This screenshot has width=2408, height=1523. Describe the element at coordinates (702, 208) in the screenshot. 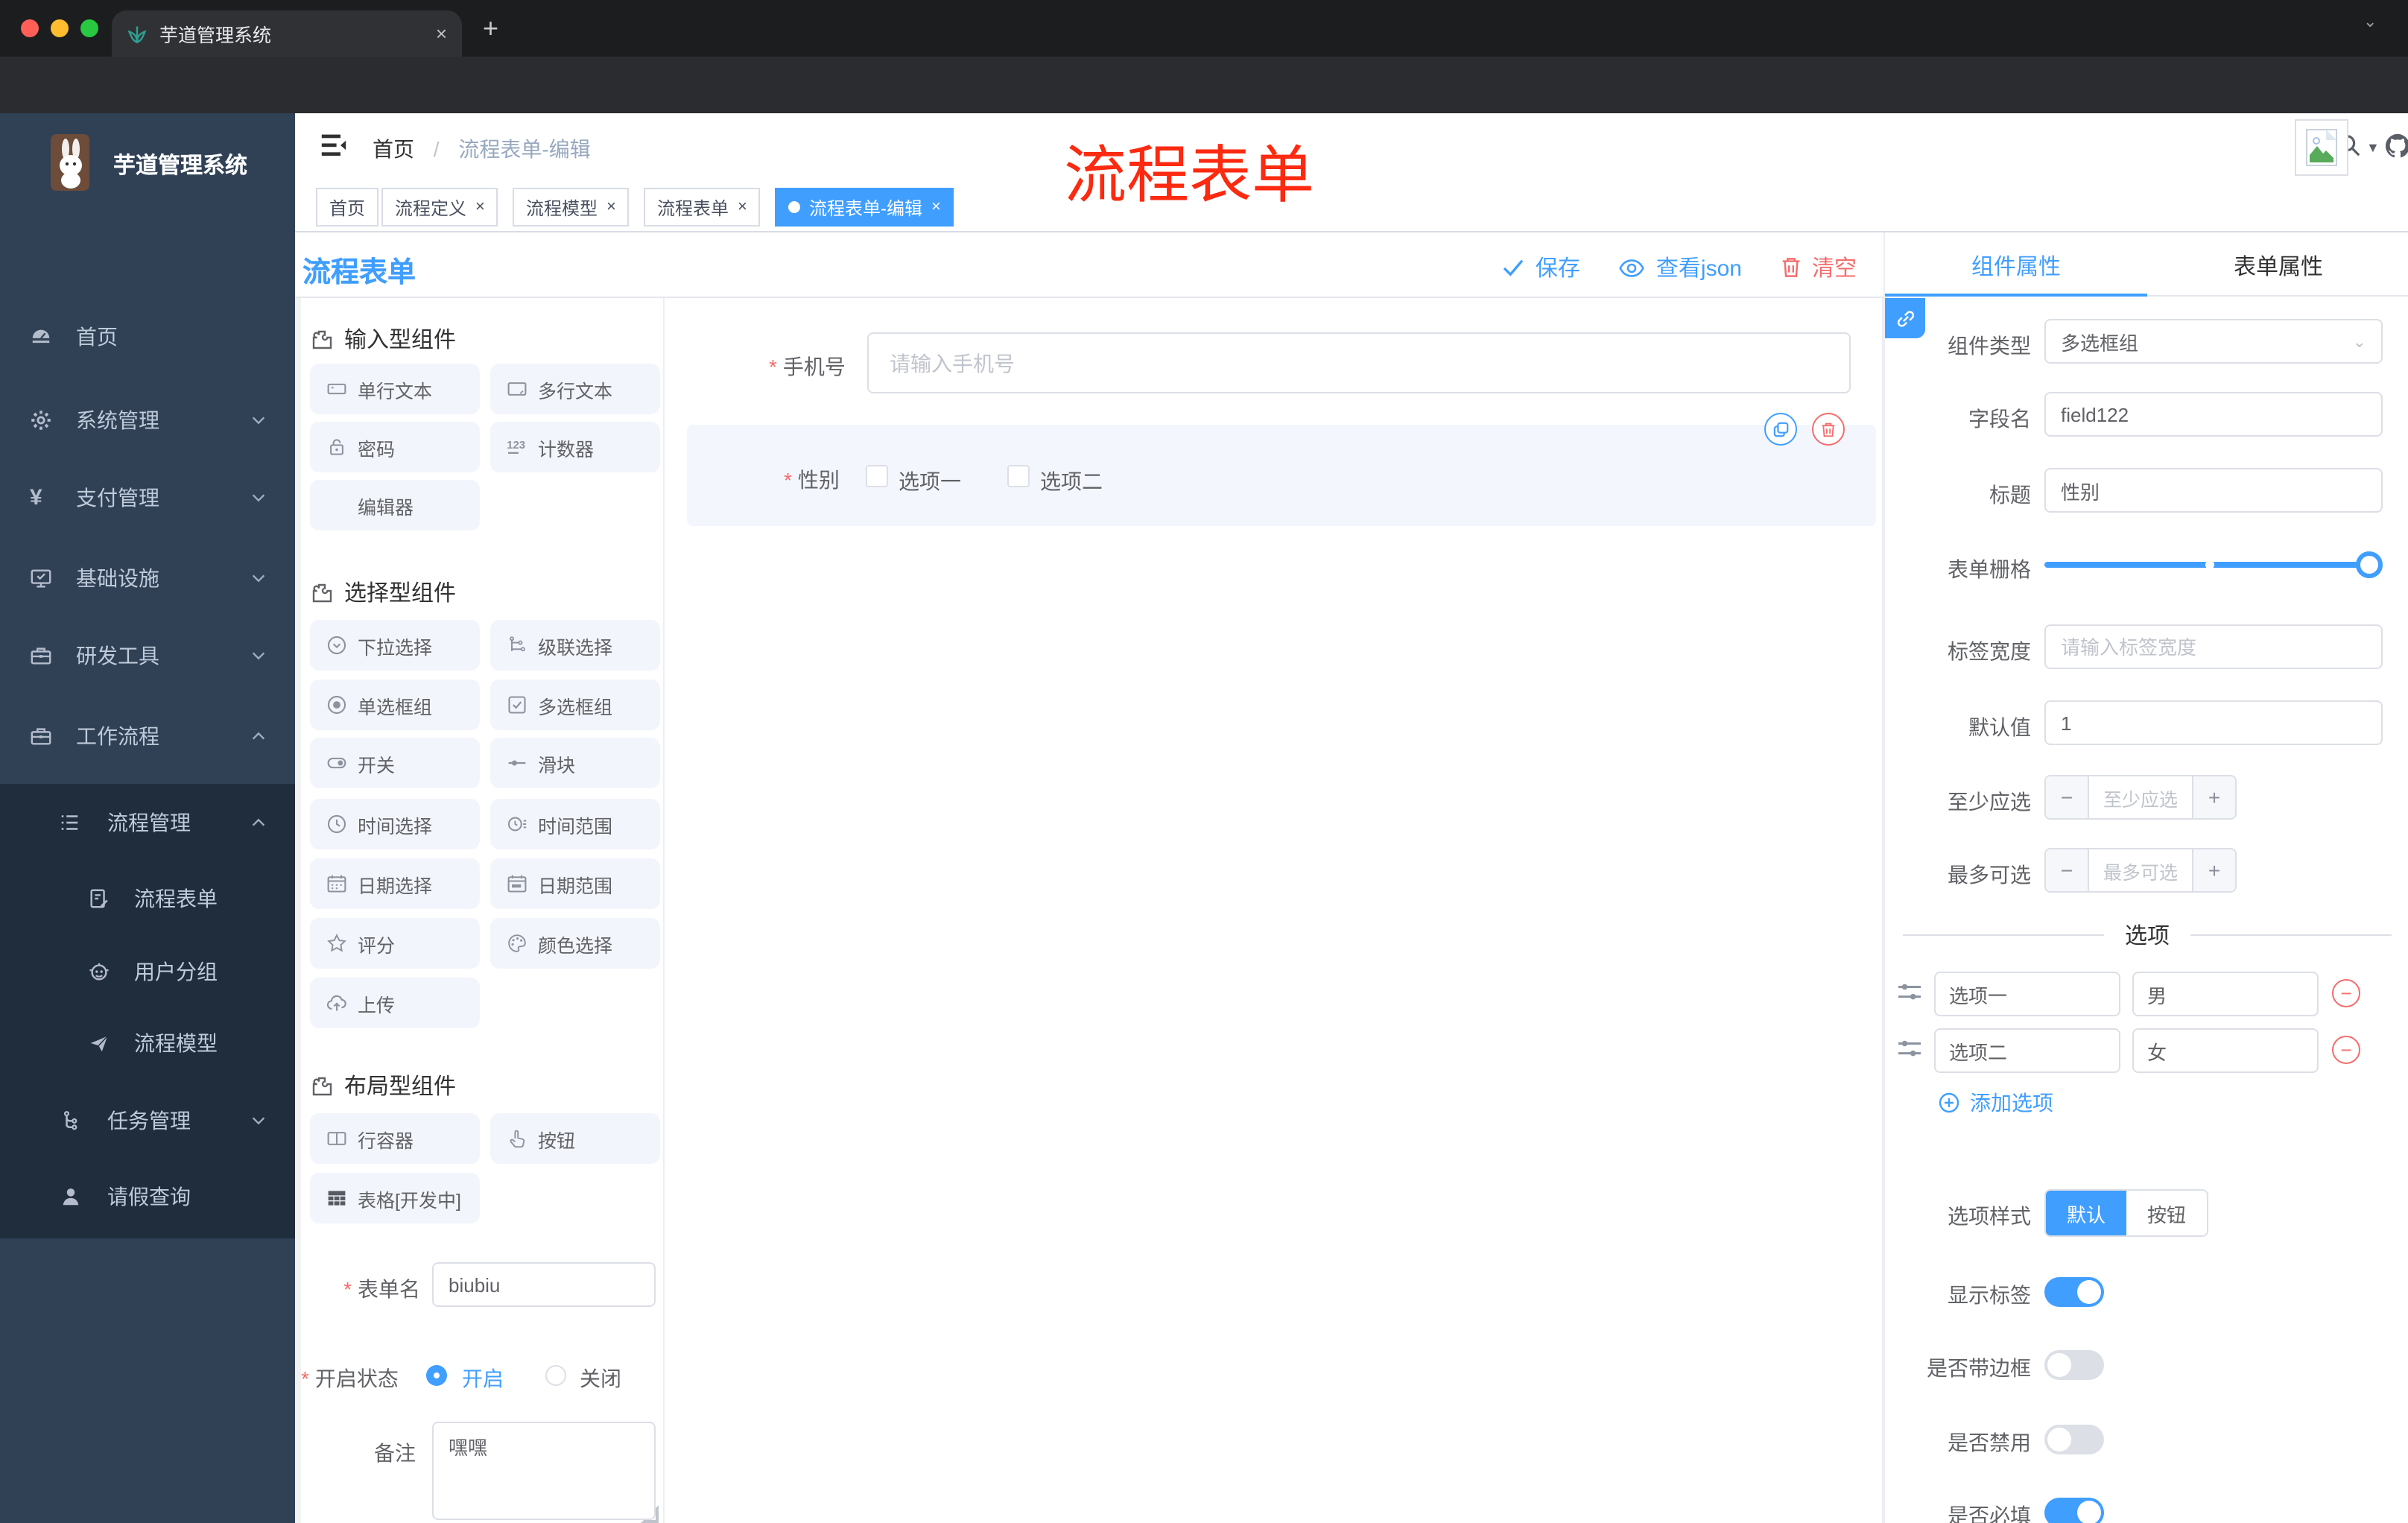

I see `tag-process-form: 流程表单 ×` at that location.